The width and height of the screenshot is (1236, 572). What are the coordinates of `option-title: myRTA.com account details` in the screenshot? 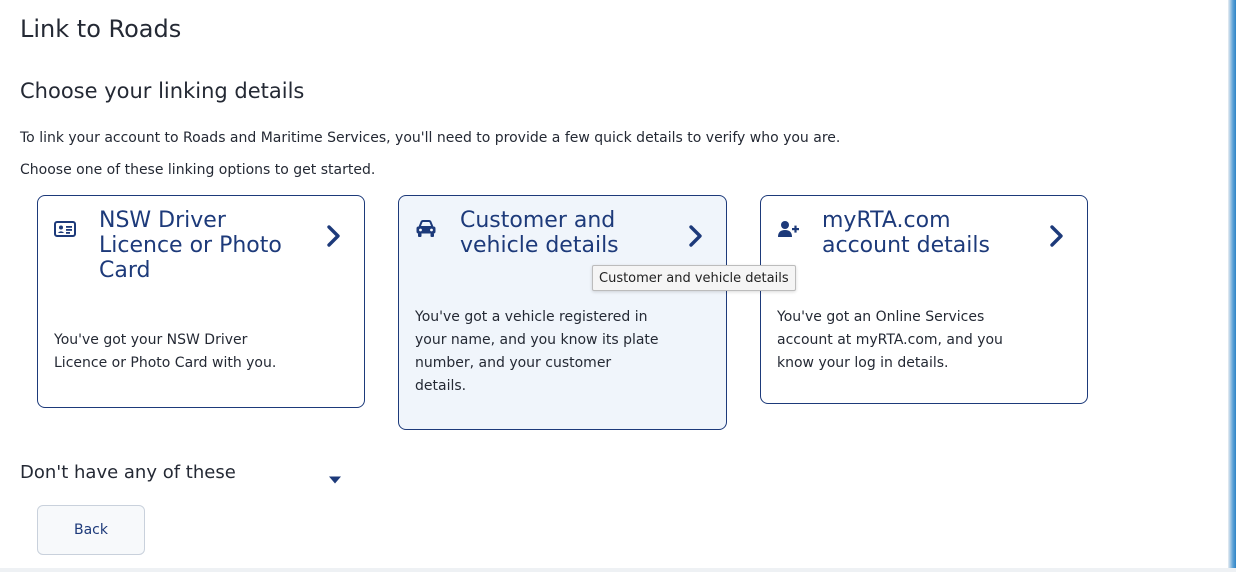 It's located at (906, 233).